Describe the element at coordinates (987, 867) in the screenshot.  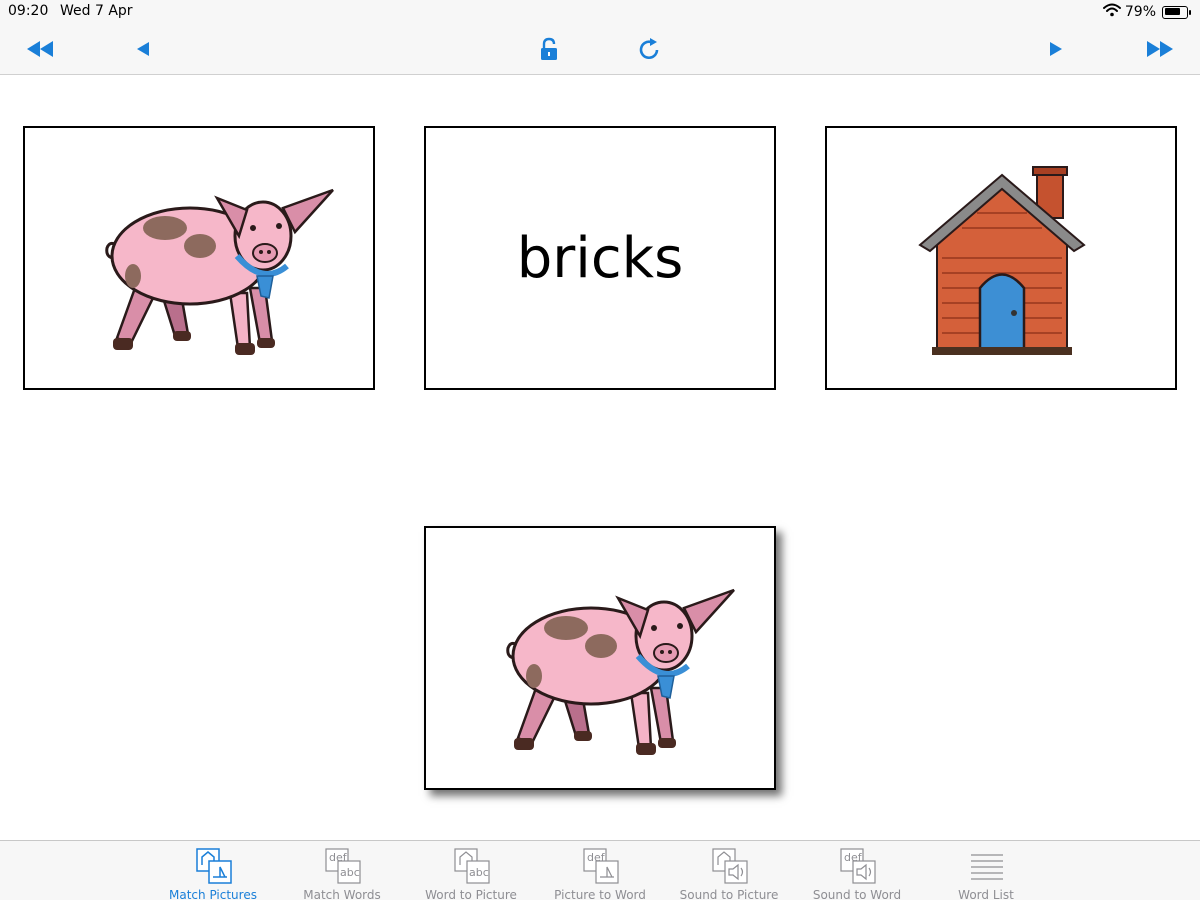
I see `word-list-icon` at that location.